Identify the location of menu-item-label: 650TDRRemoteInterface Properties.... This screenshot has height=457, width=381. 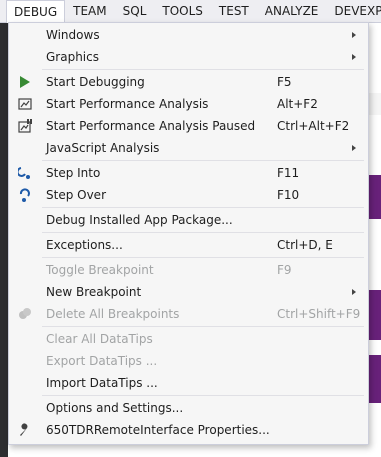
(158, 430).